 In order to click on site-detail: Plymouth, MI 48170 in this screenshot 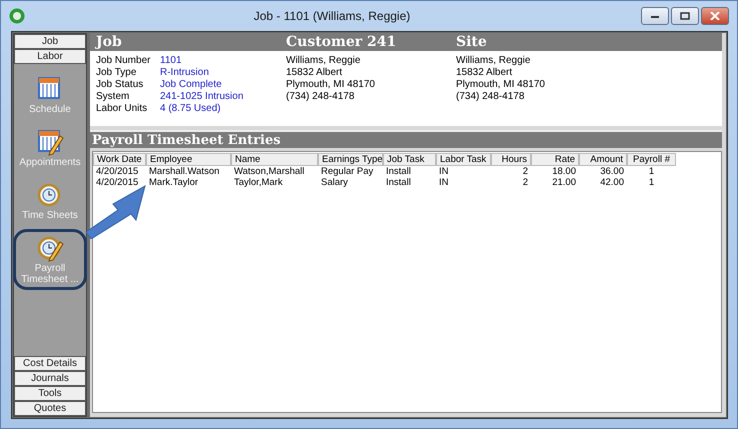, I will do `click(500, 84)`.